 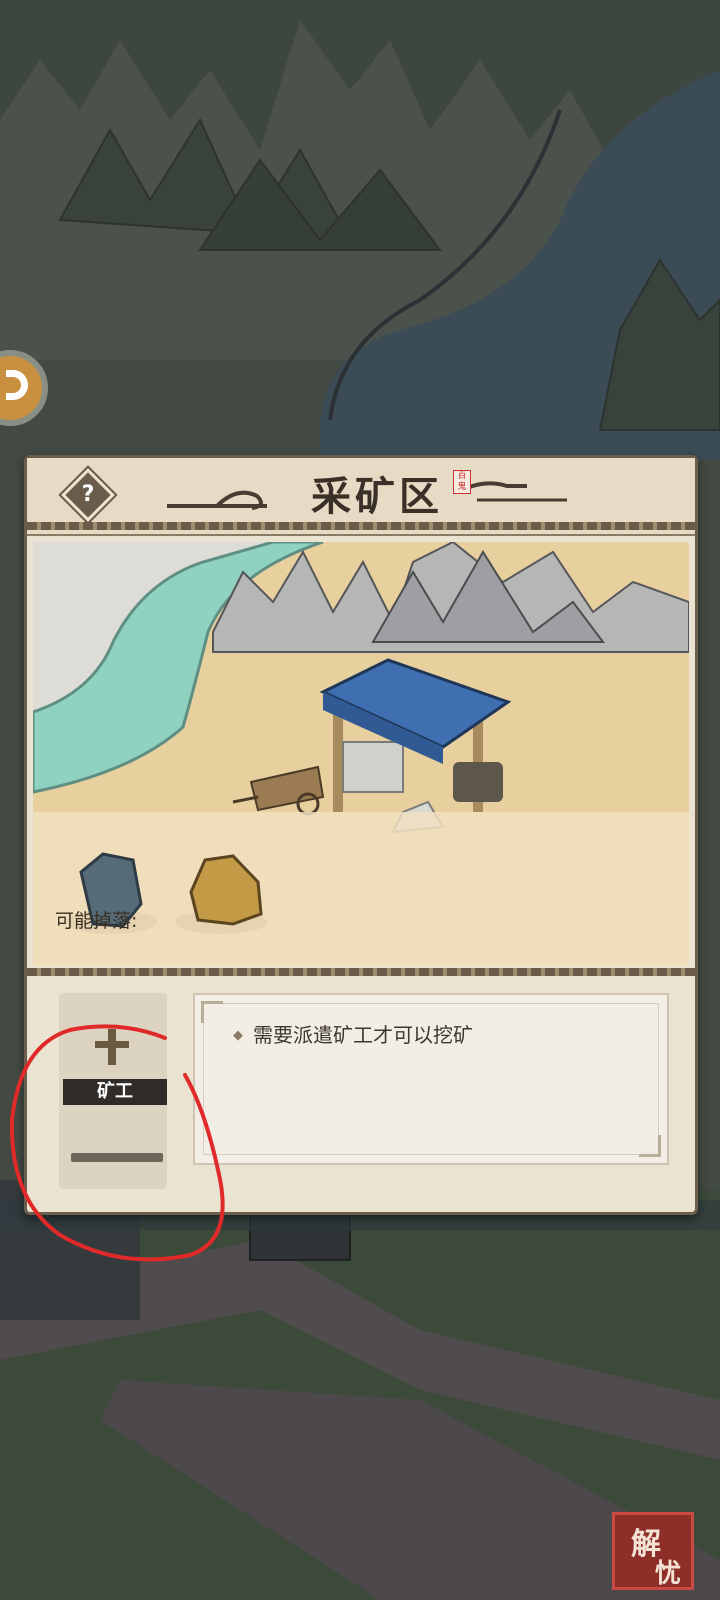 I want to click on worker-slot: 矿工, so click(x=113, y=1091).